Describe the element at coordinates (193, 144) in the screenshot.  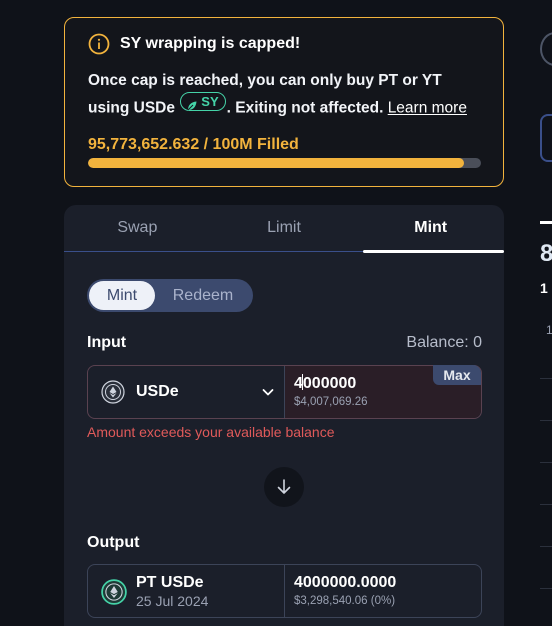
I see `cap-filled-text: 95,773,652.632 / 100M Filled` at that location.